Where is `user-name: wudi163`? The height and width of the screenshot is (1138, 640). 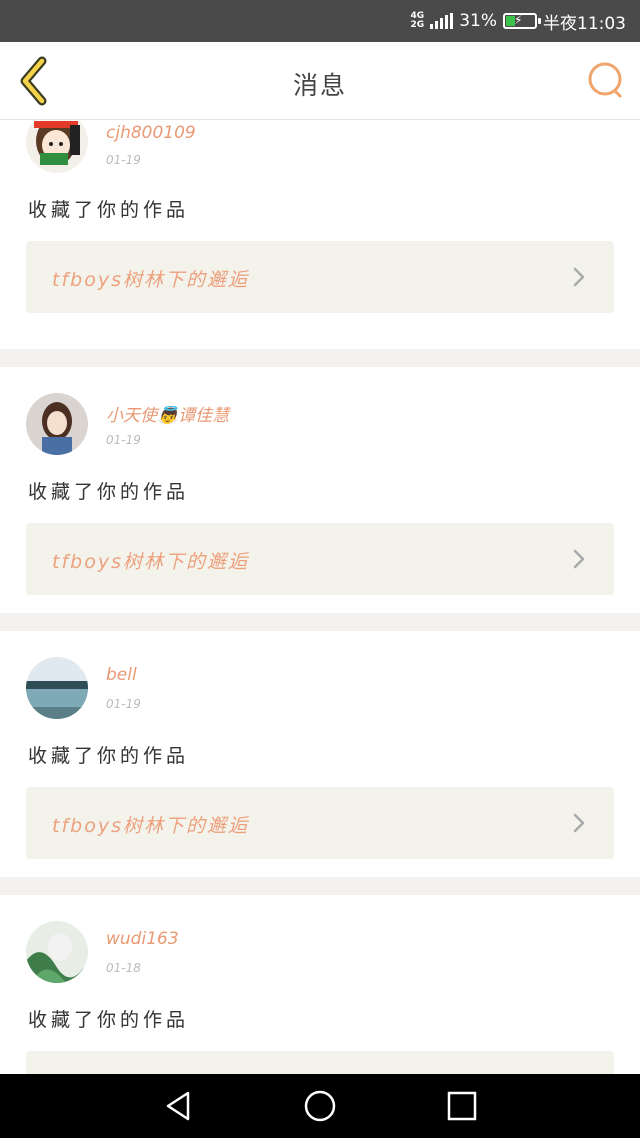
user-name: wudi163 is located at coordinates (142, 939).